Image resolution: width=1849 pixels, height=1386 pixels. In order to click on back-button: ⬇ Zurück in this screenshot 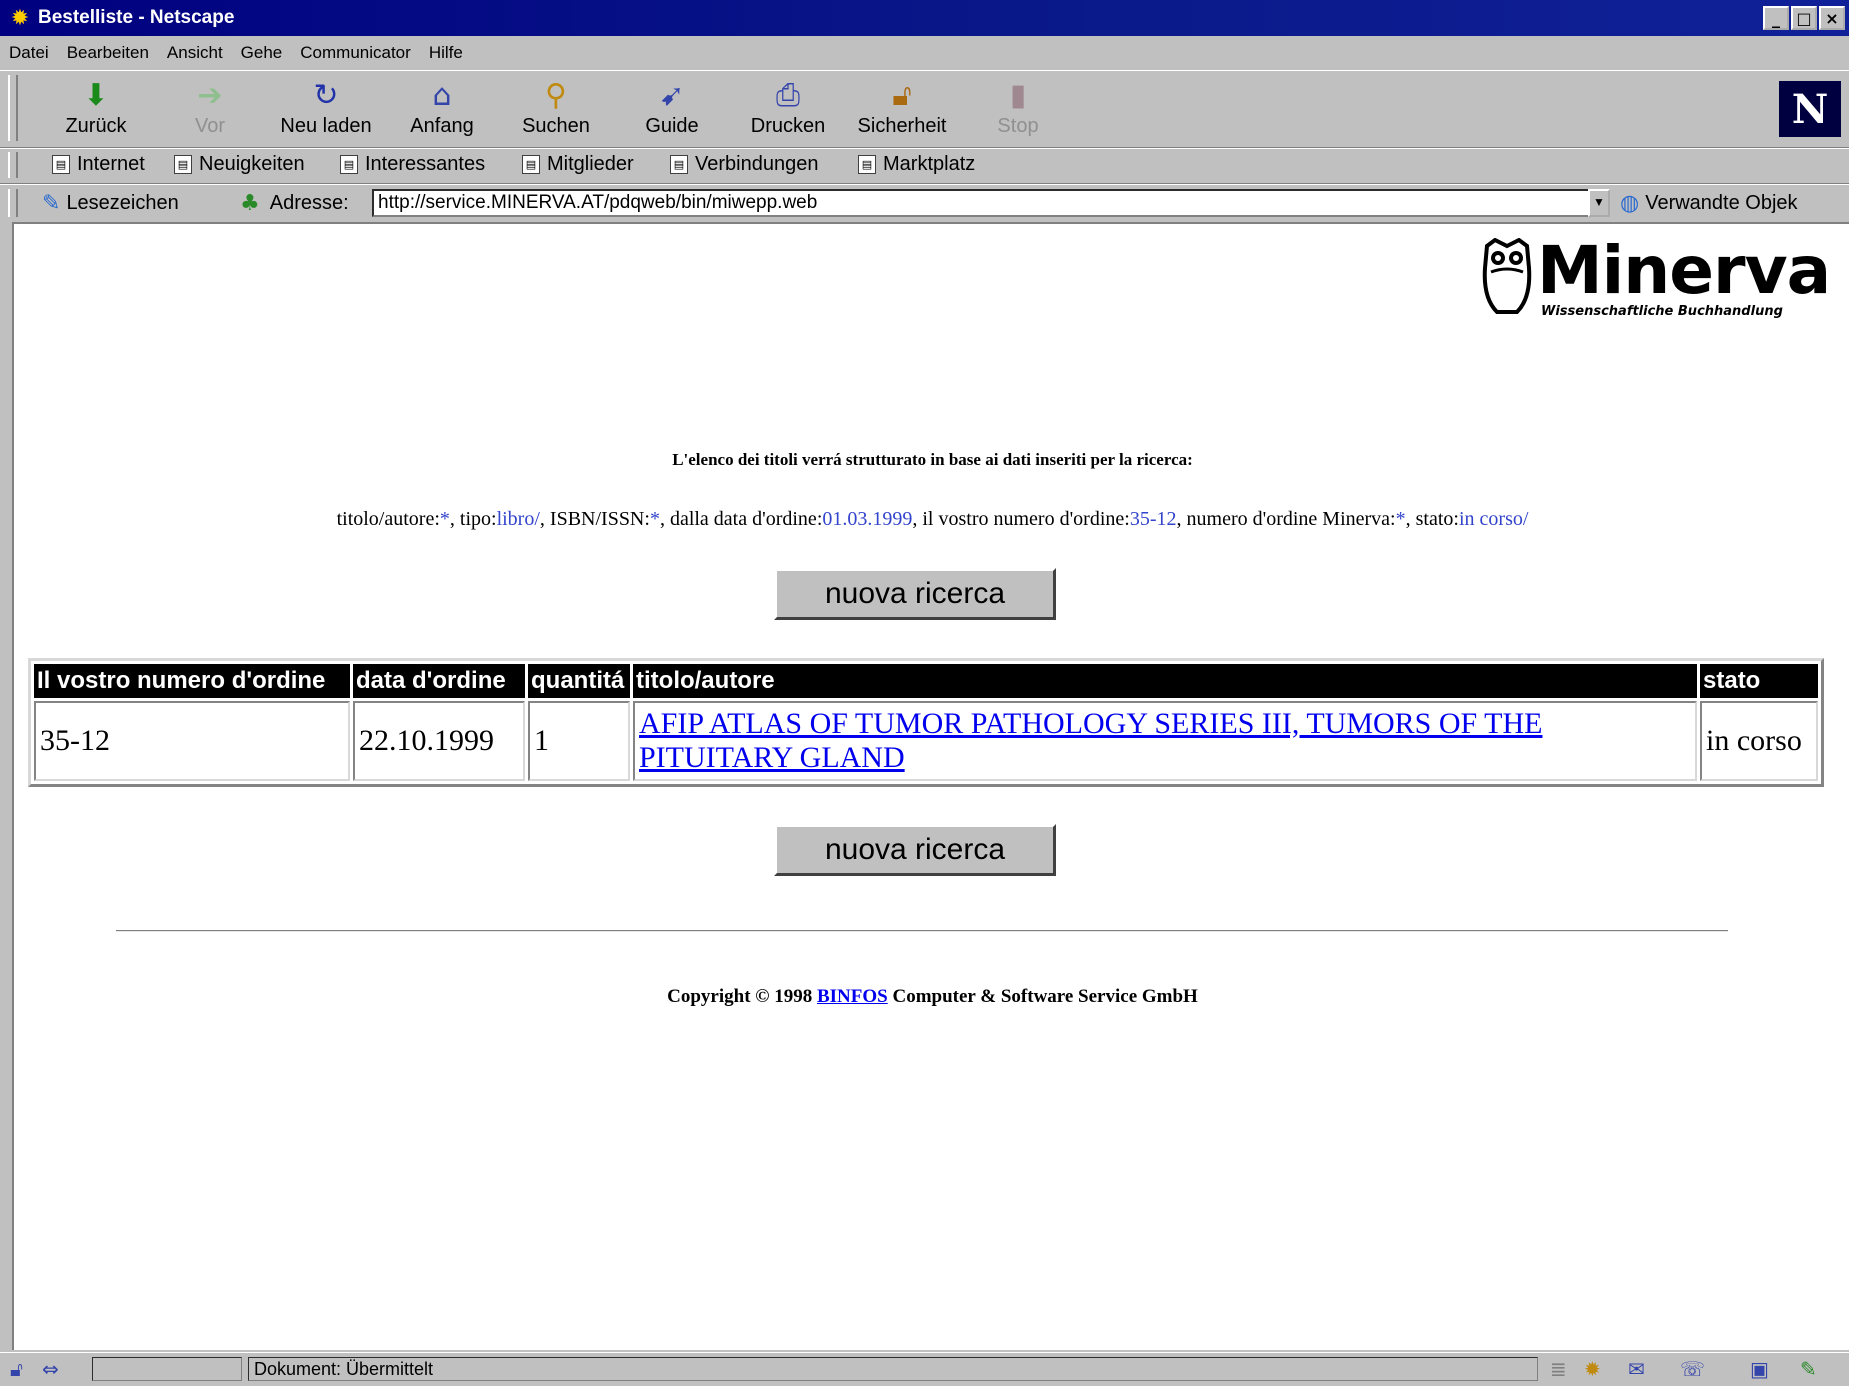, I will do `click(96, 107)`.